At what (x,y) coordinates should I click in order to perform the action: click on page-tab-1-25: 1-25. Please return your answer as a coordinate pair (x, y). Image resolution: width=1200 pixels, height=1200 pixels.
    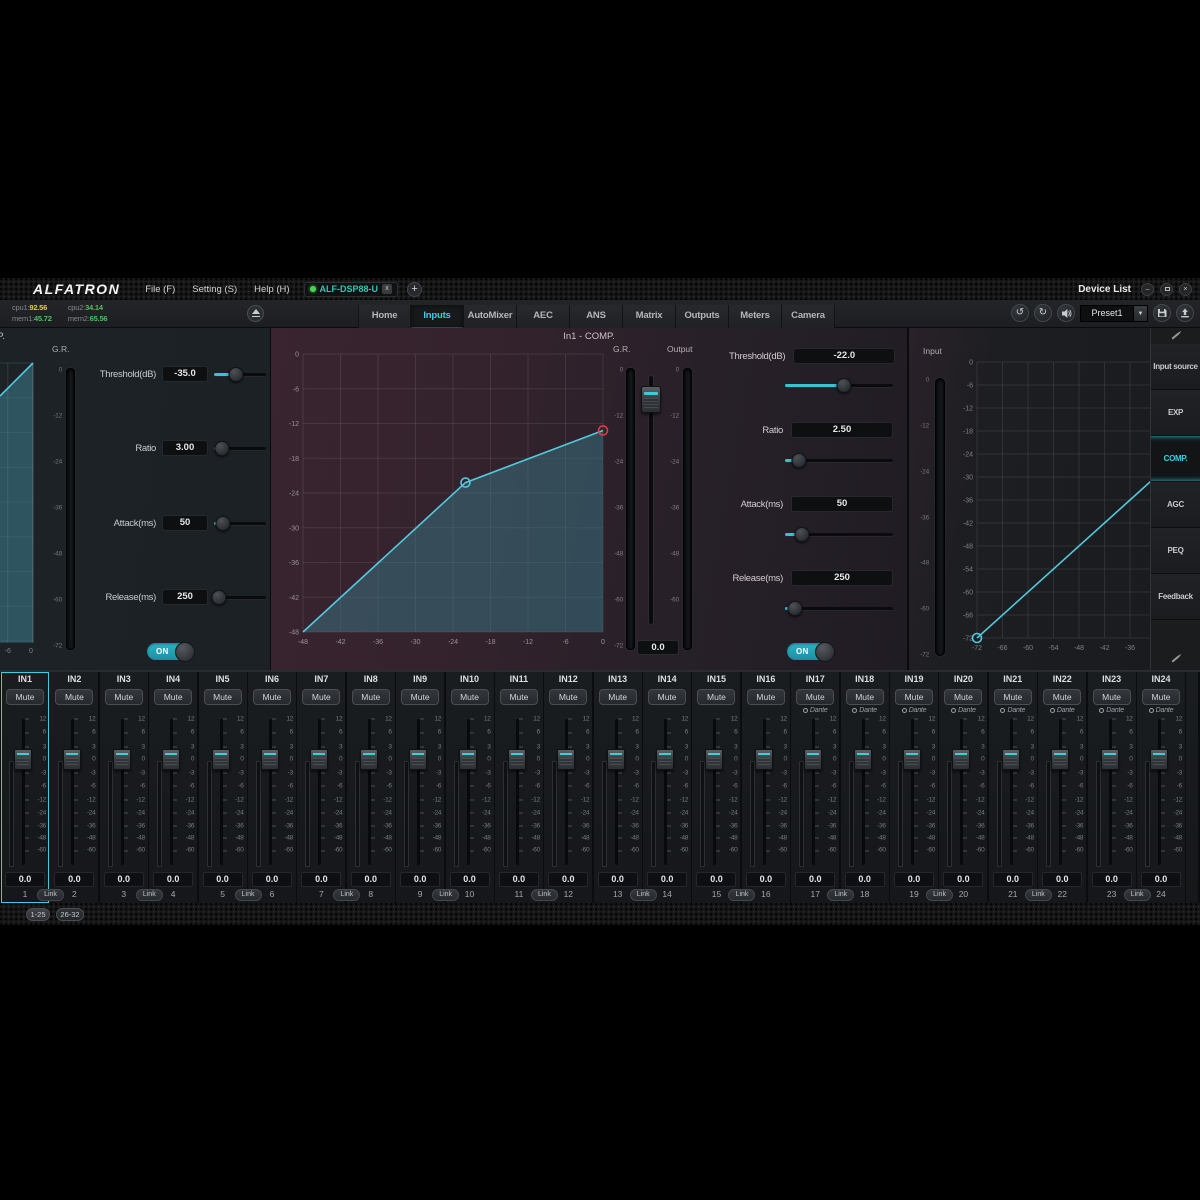
    Looking at the image, I should click on (38, 914).